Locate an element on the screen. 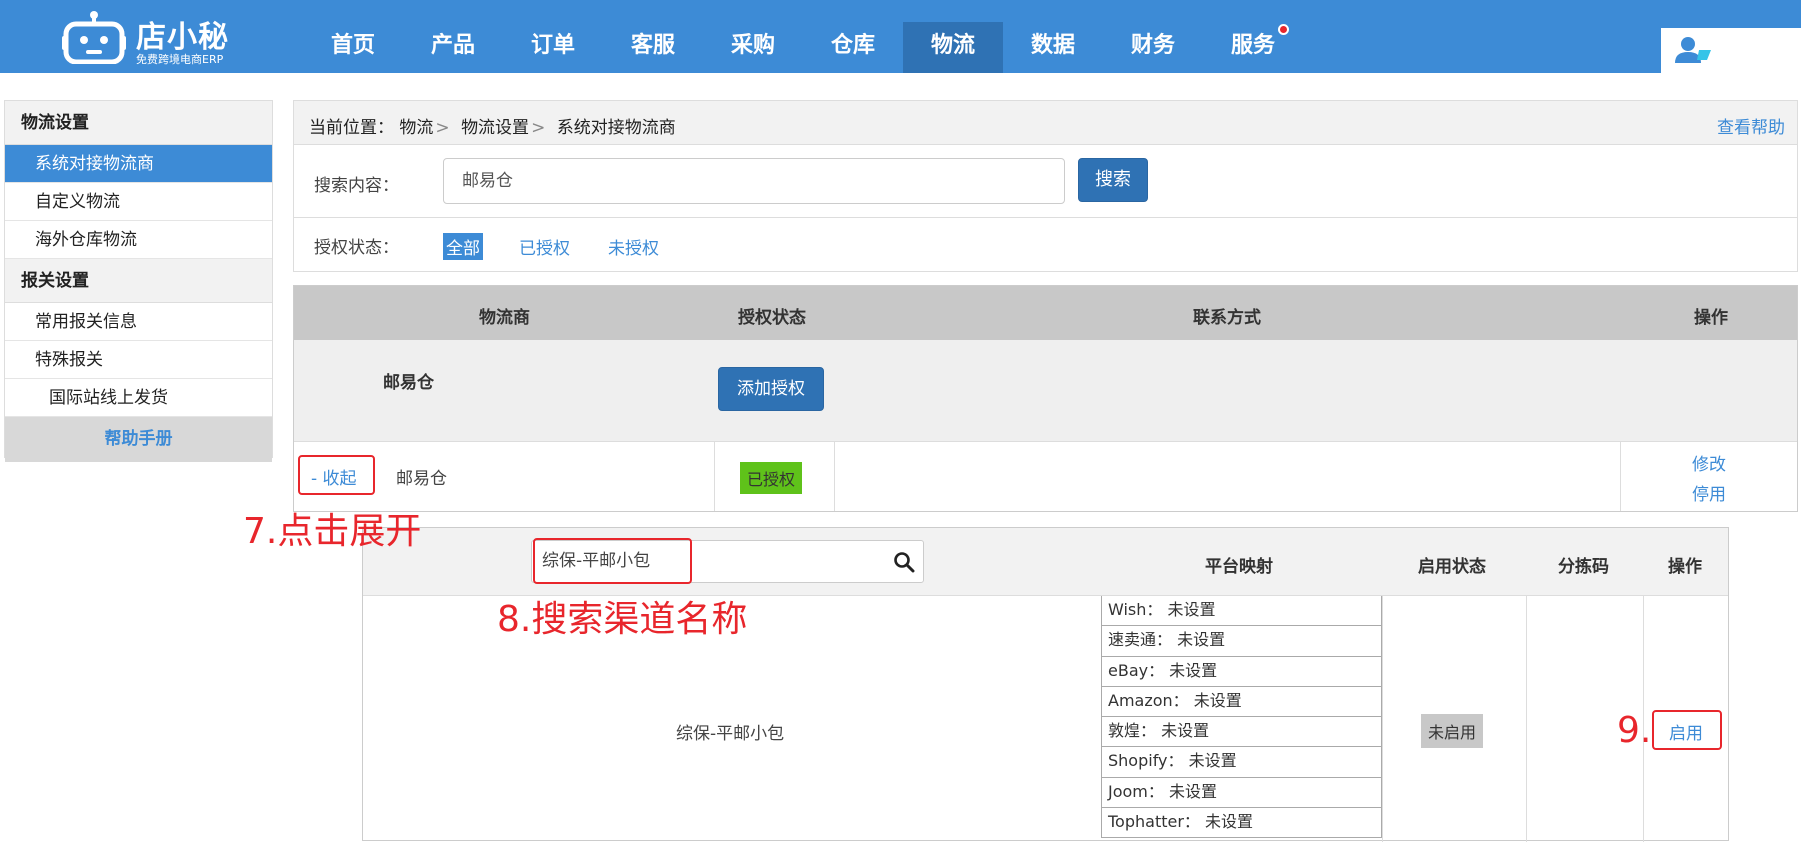 This screenshot has height=842, width=1801. mapping-dhgate: 敦煌： 未设置 is located at coordinates (1241, 732).